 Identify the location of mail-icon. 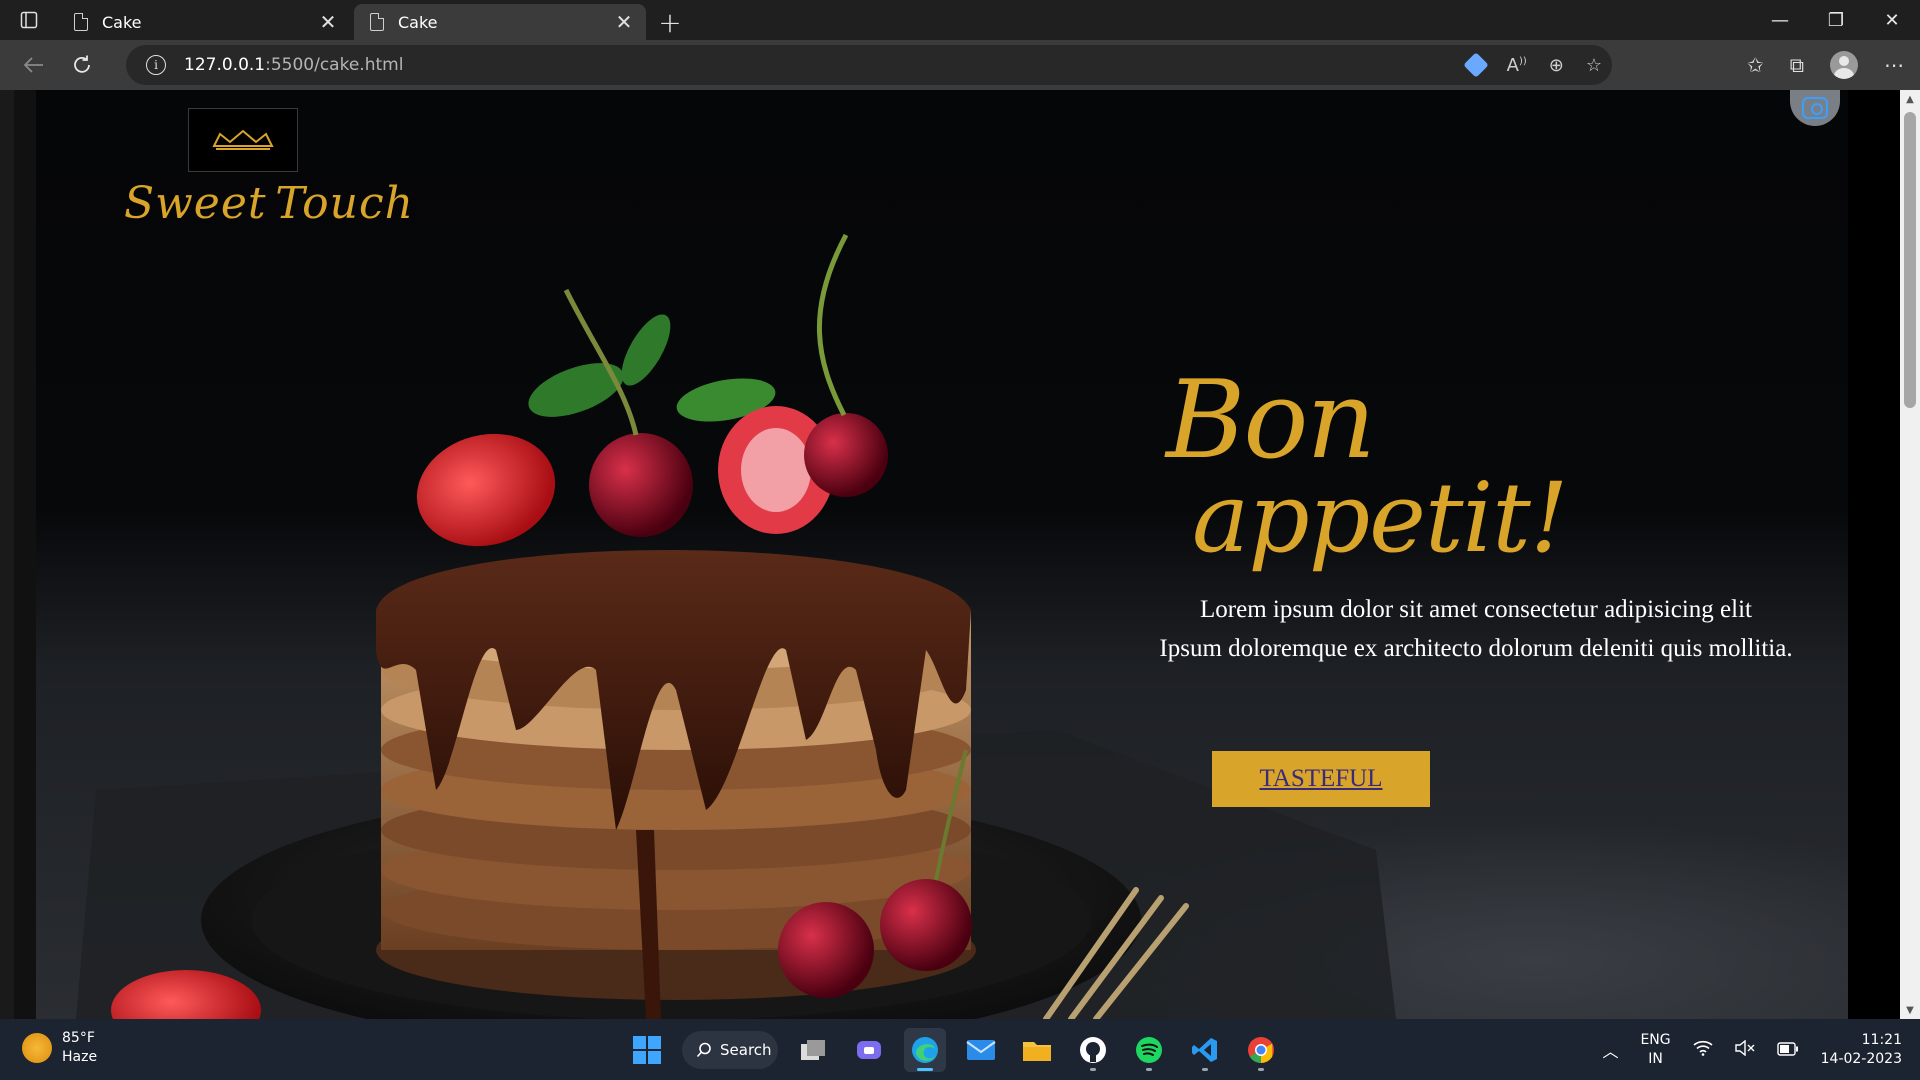
(981, 1050).